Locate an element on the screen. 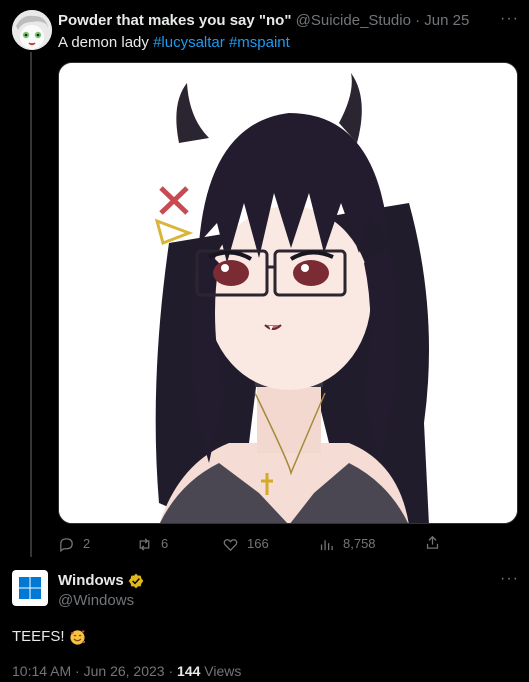  like-action: 166 is located at coordinates (245, 544).